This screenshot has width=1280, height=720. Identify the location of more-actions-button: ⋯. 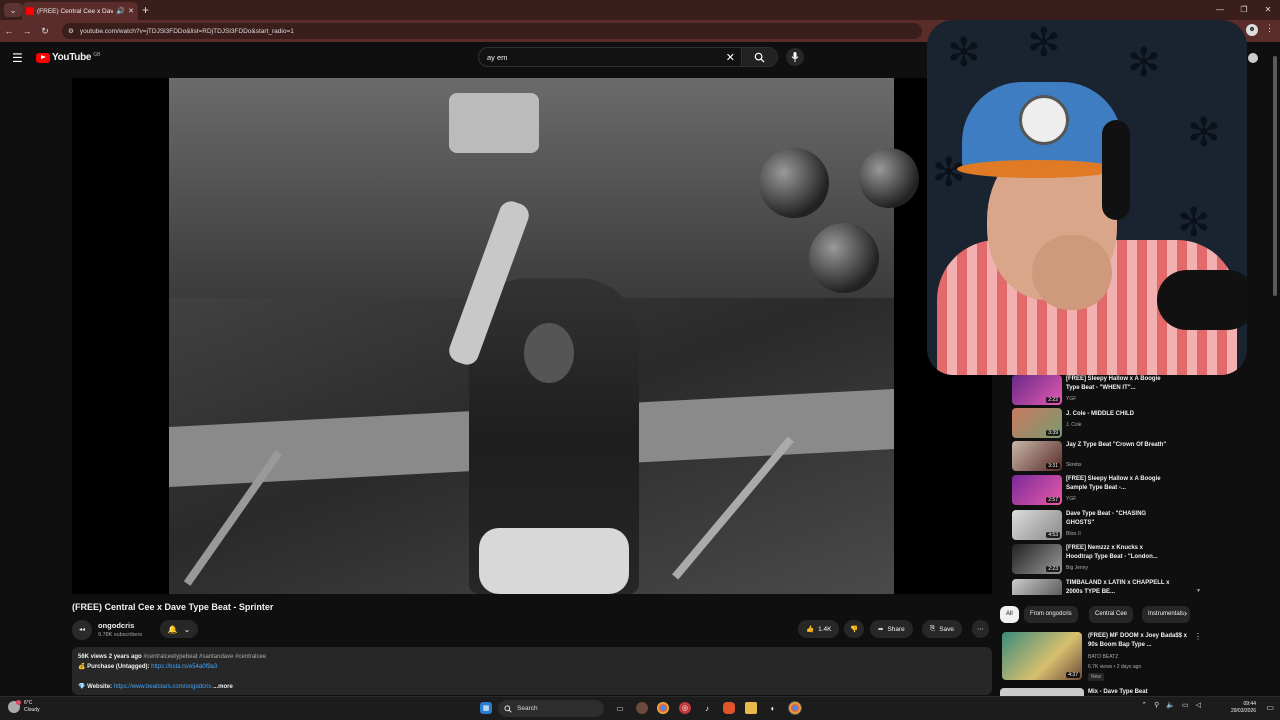
(980, 629).